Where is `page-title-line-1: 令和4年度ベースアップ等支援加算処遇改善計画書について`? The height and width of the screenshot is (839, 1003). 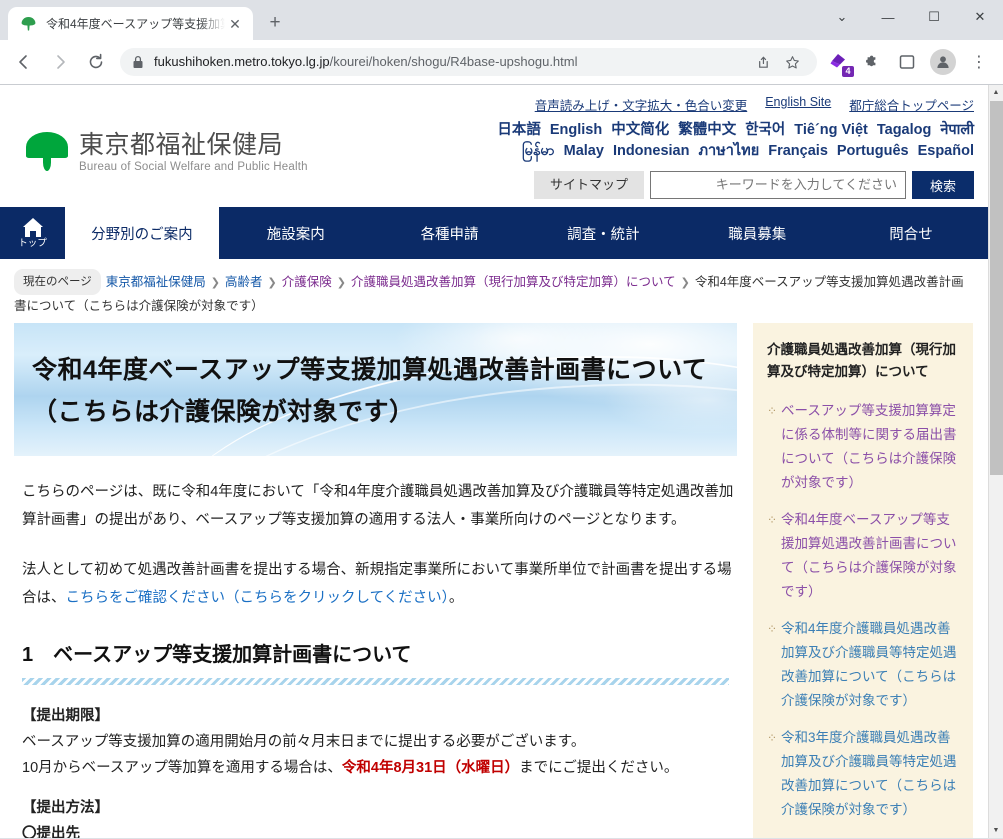
page-title-line-1: 令和4年度ベースアップ等支援加算処遇改善計画書について is located at coordinates (370, 370).